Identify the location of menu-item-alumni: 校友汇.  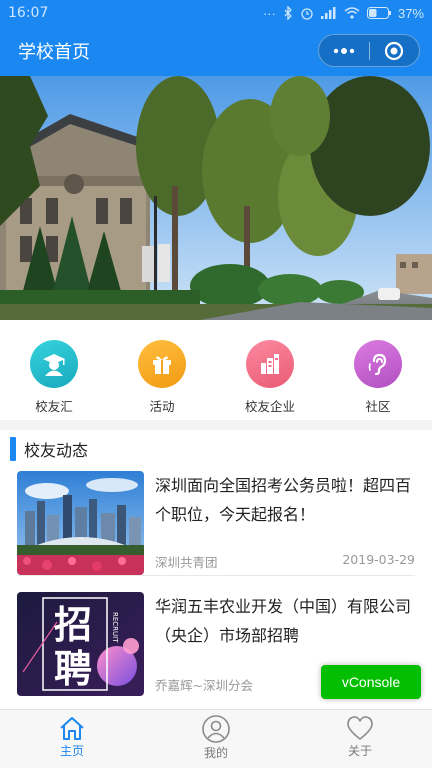
(54, 370).